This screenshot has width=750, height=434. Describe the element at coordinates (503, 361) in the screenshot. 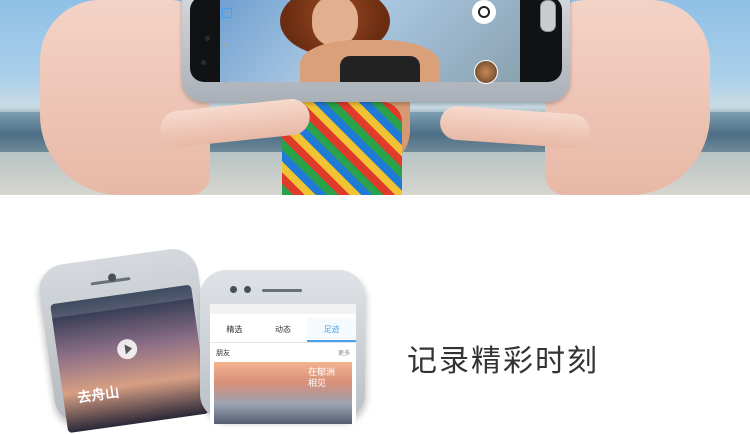

I see `feature-headline: 记录精彩时刻` at that location.